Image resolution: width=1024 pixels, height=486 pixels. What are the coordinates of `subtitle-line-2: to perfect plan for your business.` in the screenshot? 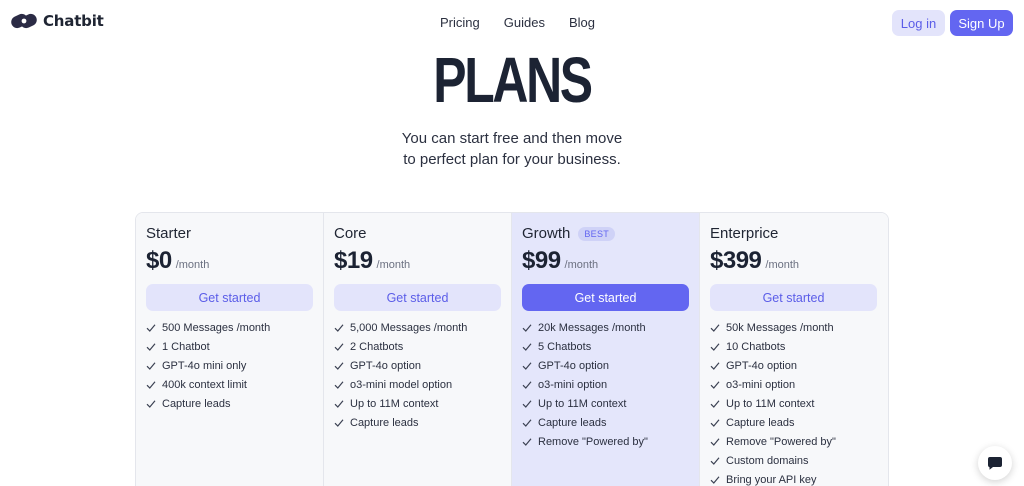 It's located at (512, 159).